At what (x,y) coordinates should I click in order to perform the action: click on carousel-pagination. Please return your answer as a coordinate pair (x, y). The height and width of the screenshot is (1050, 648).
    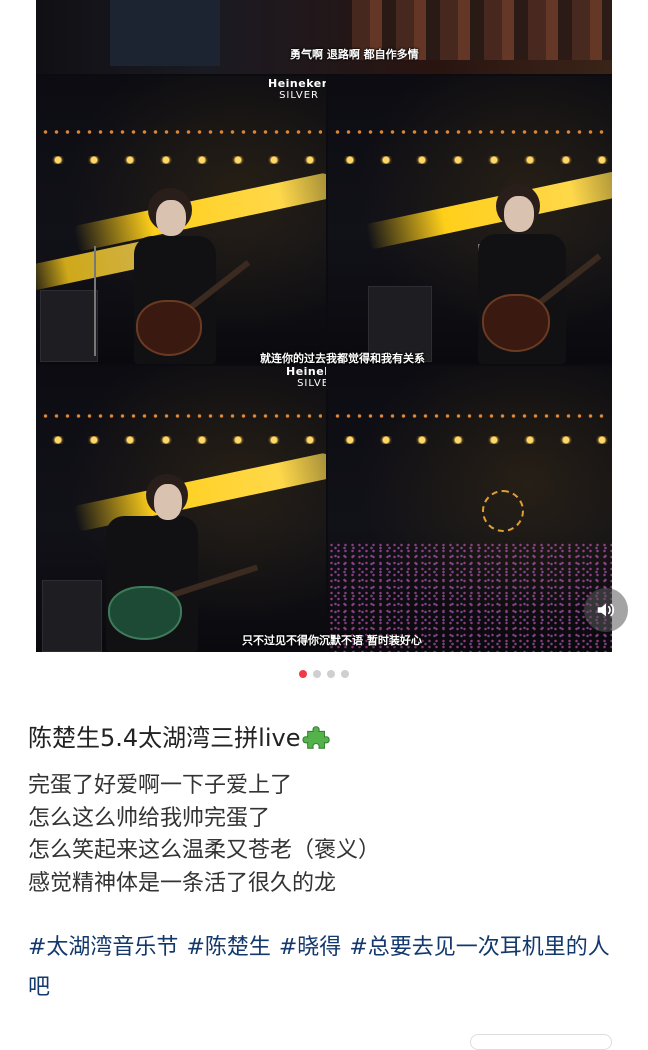
    Looking at the image, I should click on (324, 674).